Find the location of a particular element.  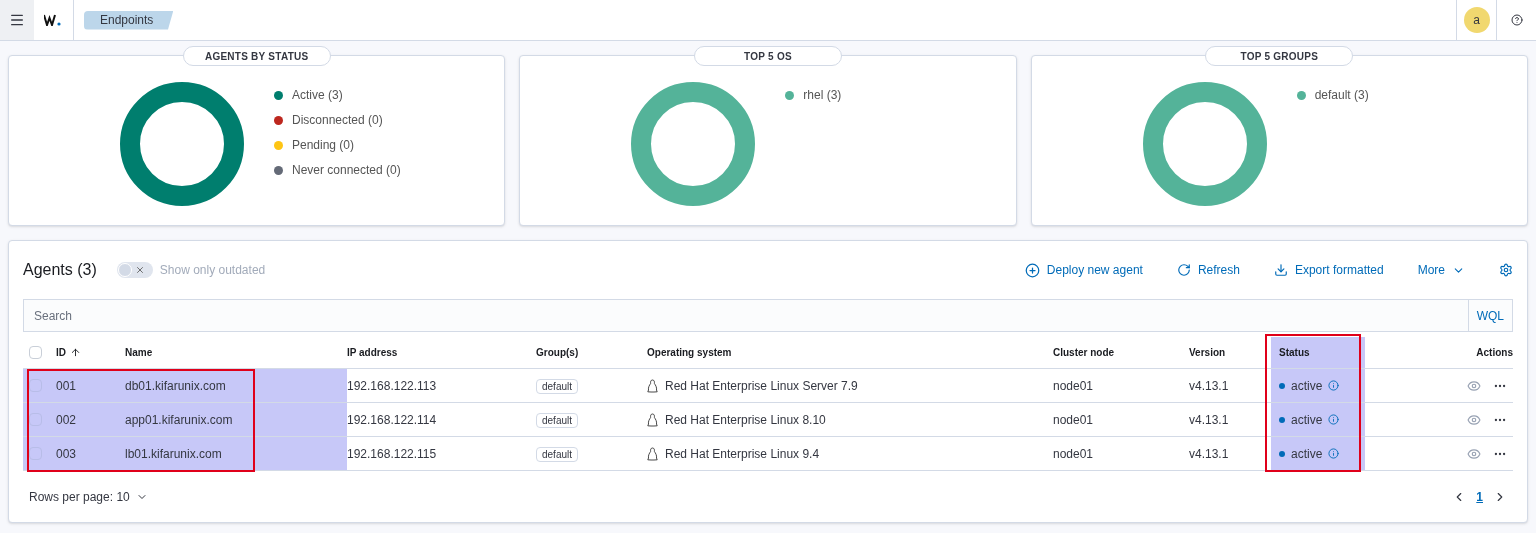

column-header: Status is located at coordinates (1318, 352).